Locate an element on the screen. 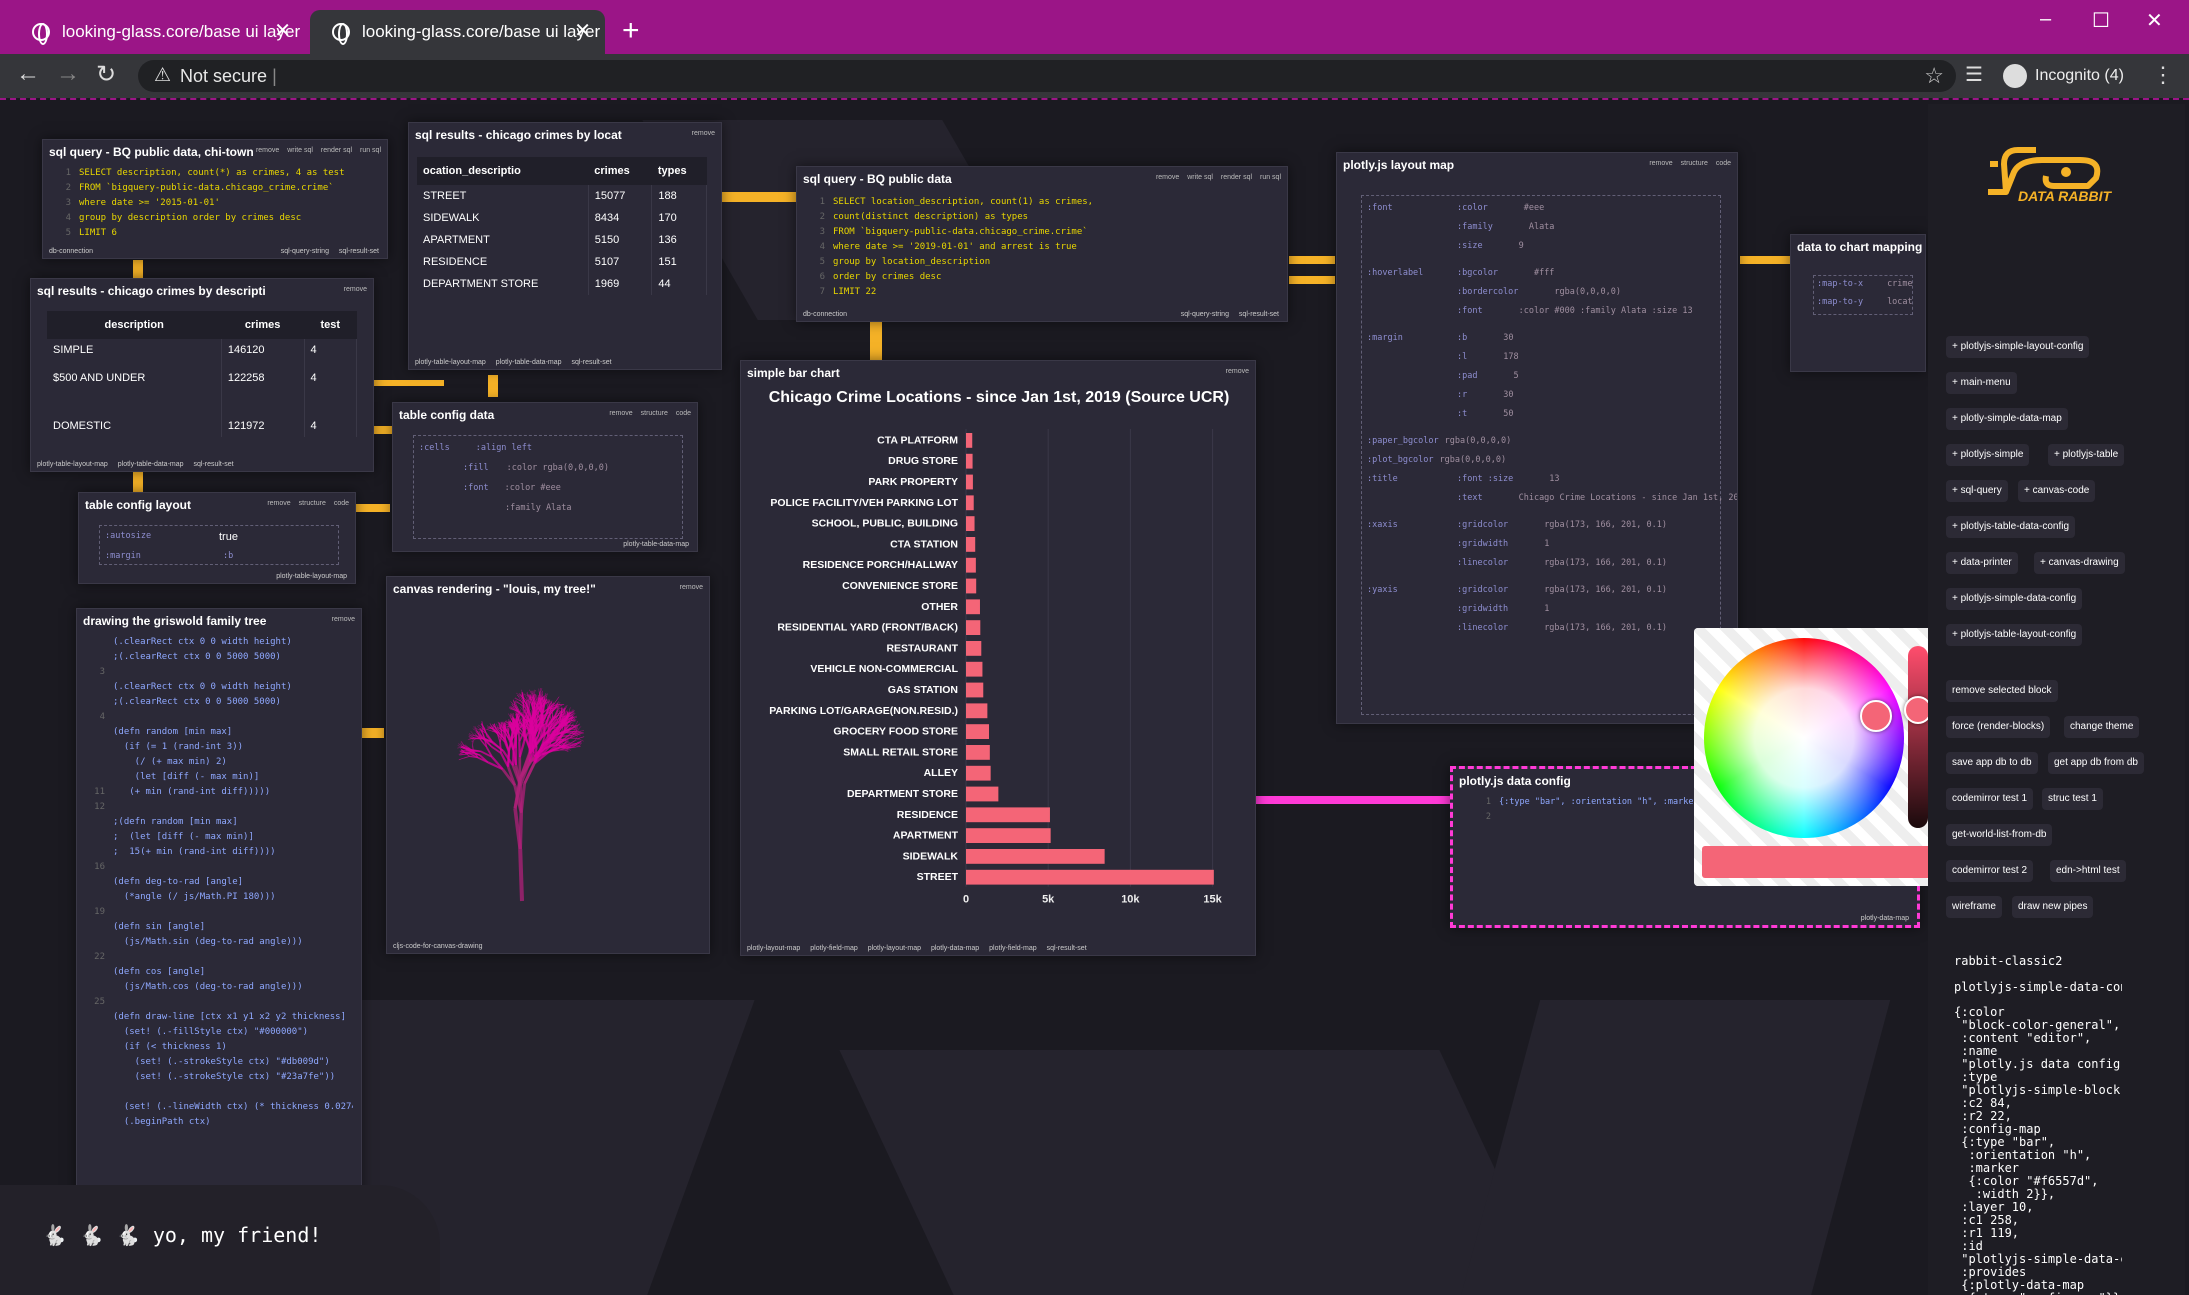 This screenshot has height=1295, width=2189. column-header: description is located at coordinates (134, 325).